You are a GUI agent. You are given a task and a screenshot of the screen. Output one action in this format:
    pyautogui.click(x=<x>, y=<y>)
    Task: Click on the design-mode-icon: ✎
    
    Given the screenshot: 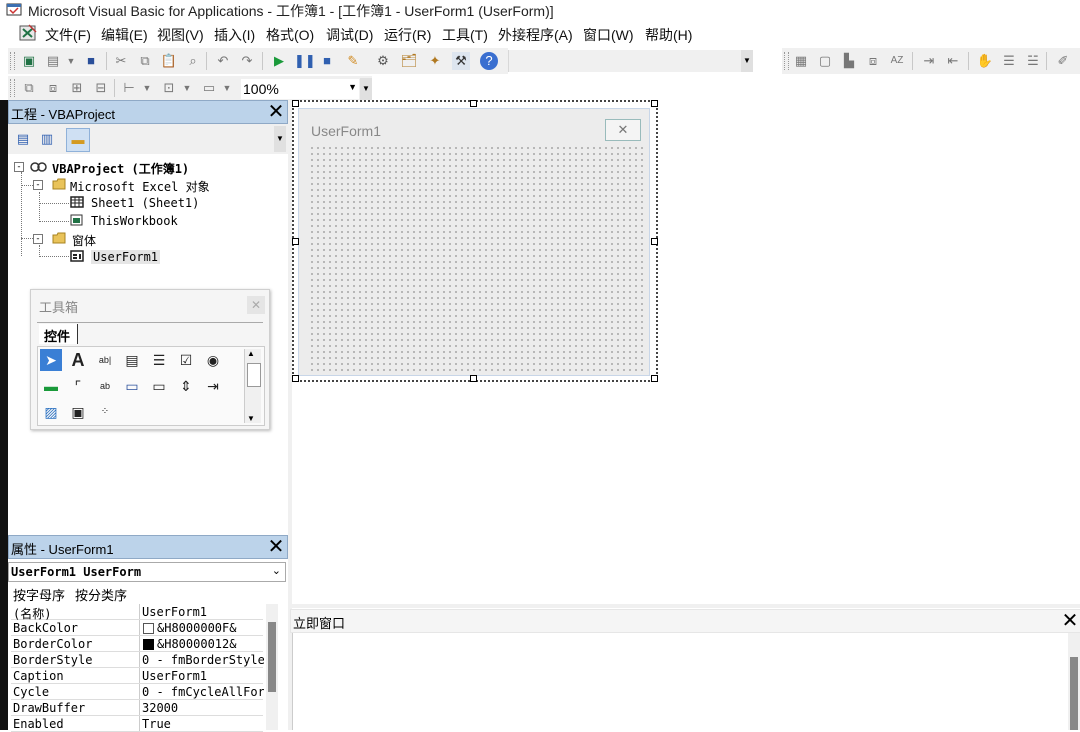 What is the action you would take?
    pyautogui.click(x=353, y=61)
    